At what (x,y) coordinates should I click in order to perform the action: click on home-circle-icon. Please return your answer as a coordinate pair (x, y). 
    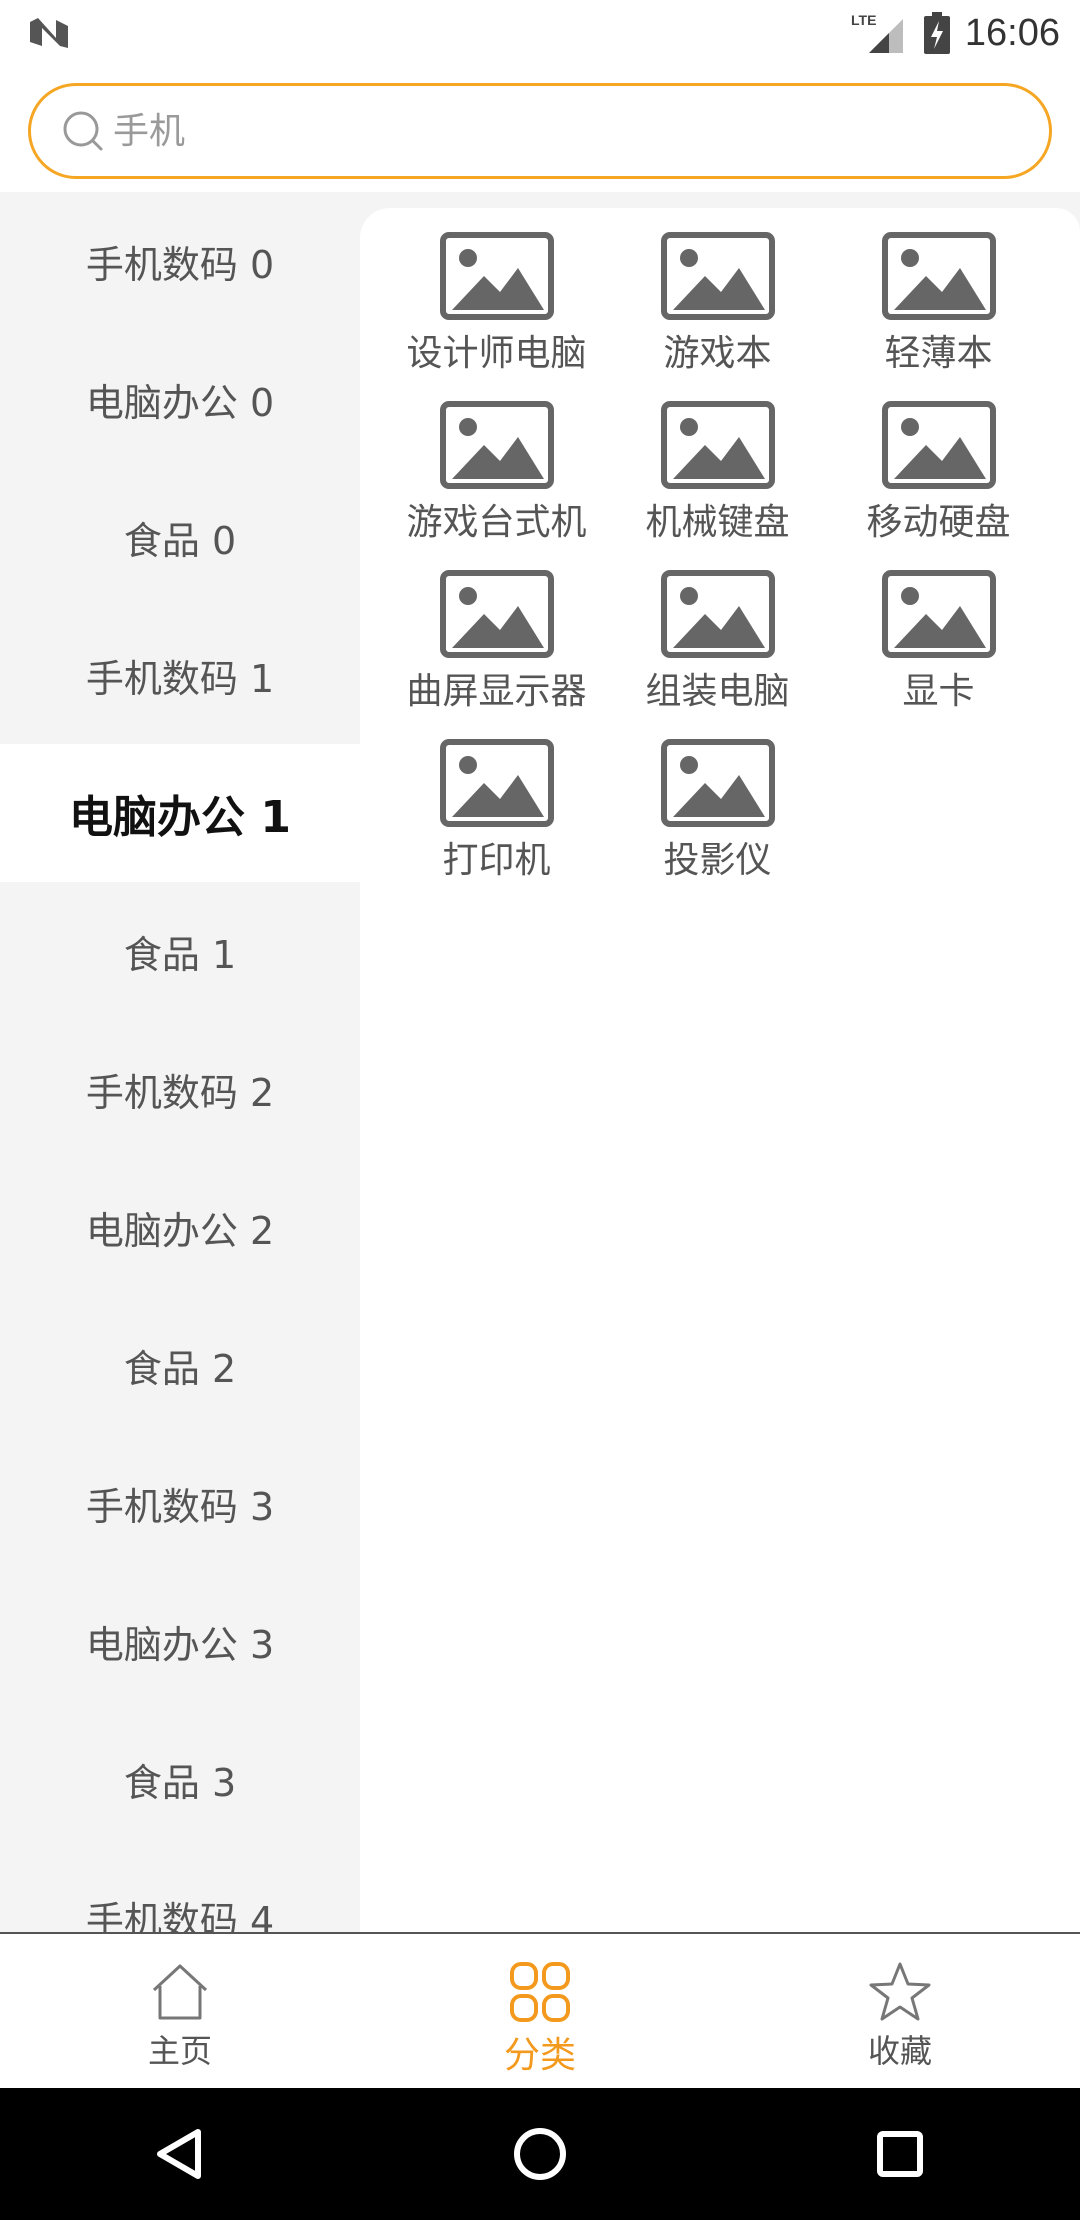
    Looking at the image, I should click on (540, 2154).